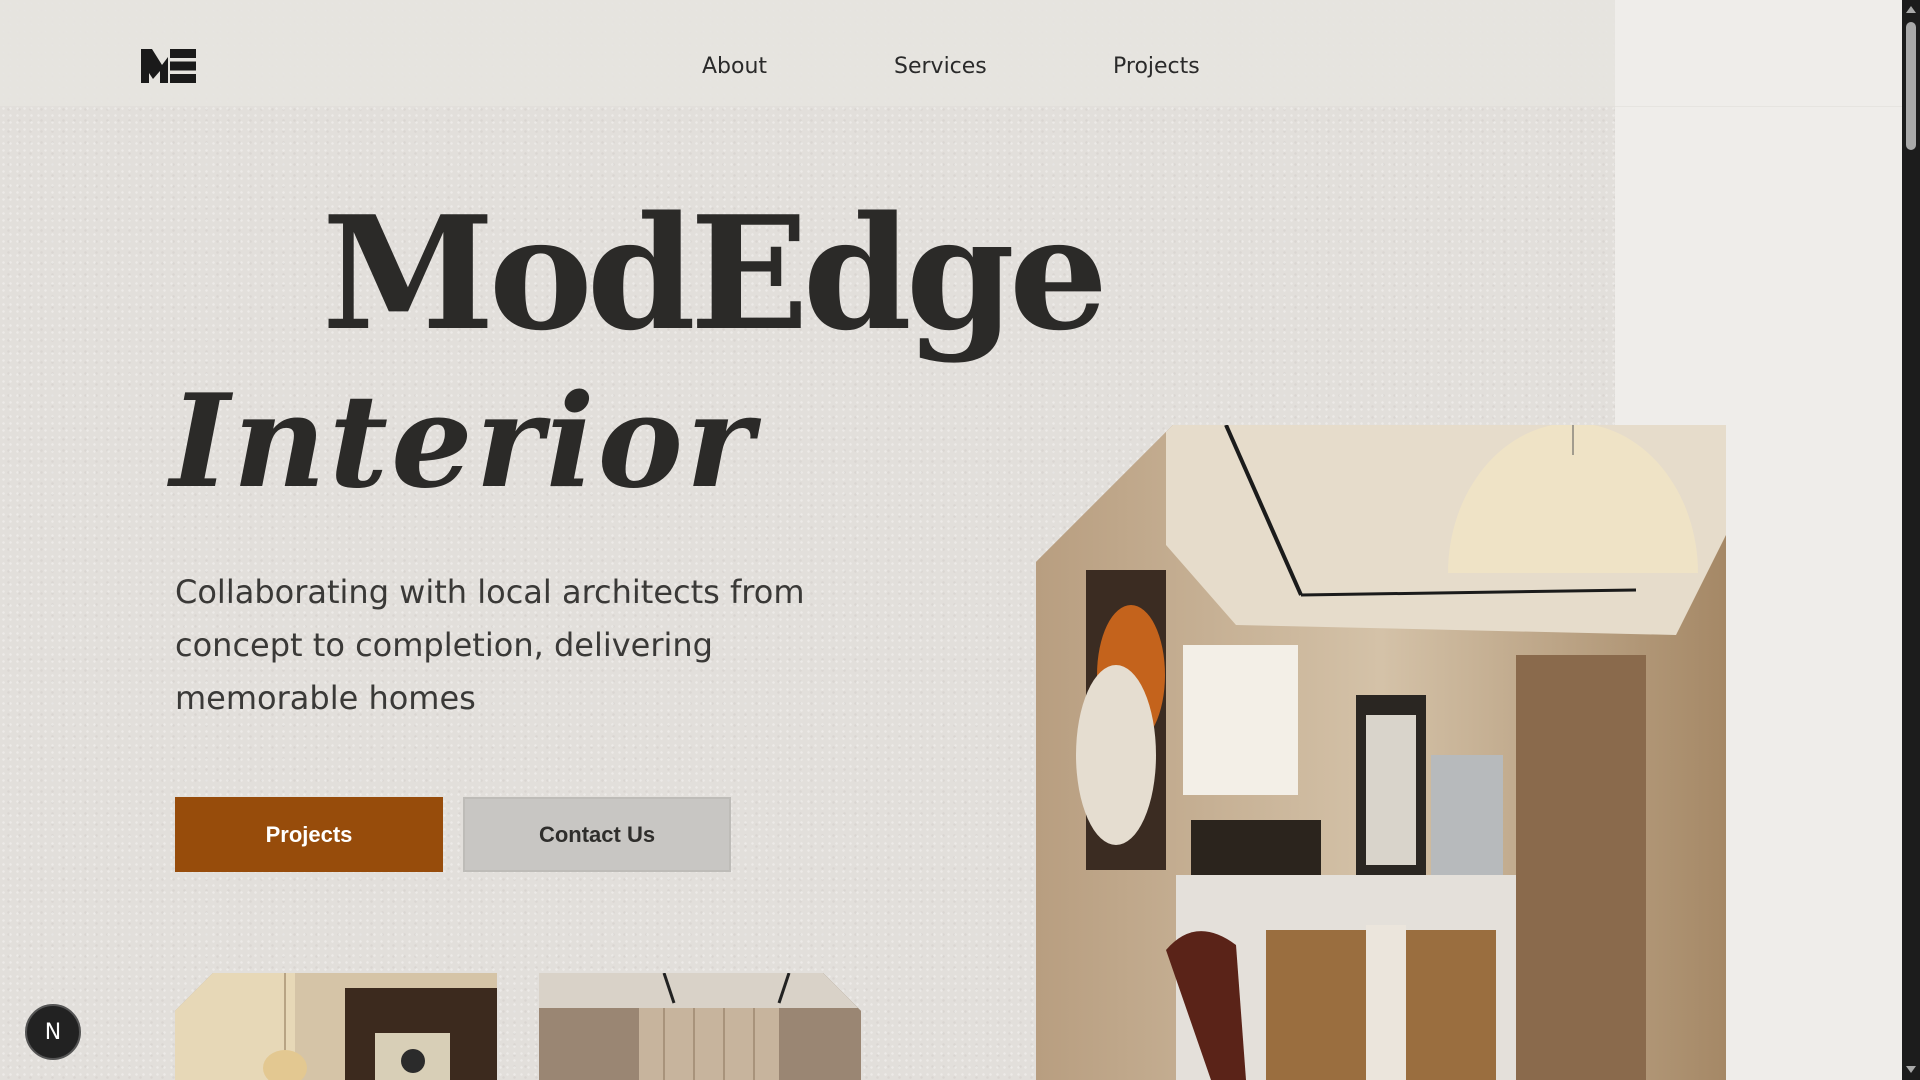 The width and height of the screenshot is (1920, 1080). Describe the element at coordinates (168, 66) in the screenshot. I see `logo-icon` at that location.